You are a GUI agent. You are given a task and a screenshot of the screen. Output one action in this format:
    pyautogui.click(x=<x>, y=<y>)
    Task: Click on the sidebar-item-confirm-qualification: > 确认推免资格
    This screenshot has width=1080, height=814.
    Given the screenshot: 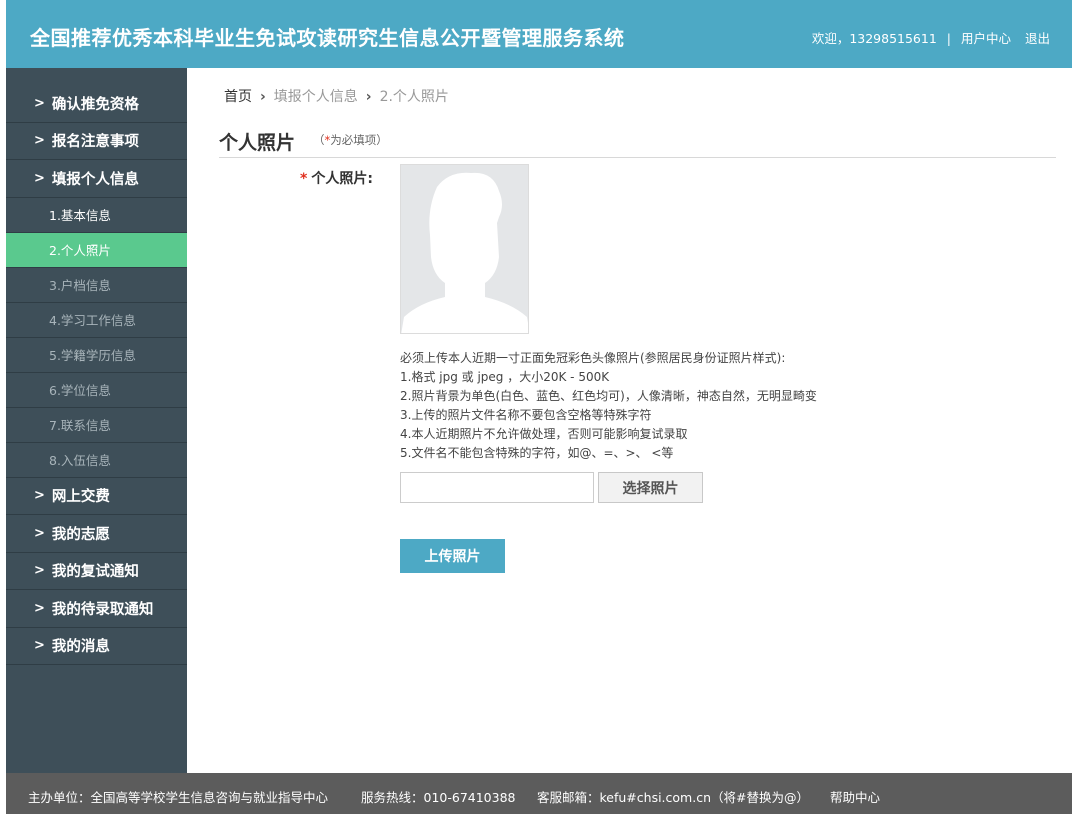 What is the action you would take?
    pyautogui.click(x=96, y=104)
    